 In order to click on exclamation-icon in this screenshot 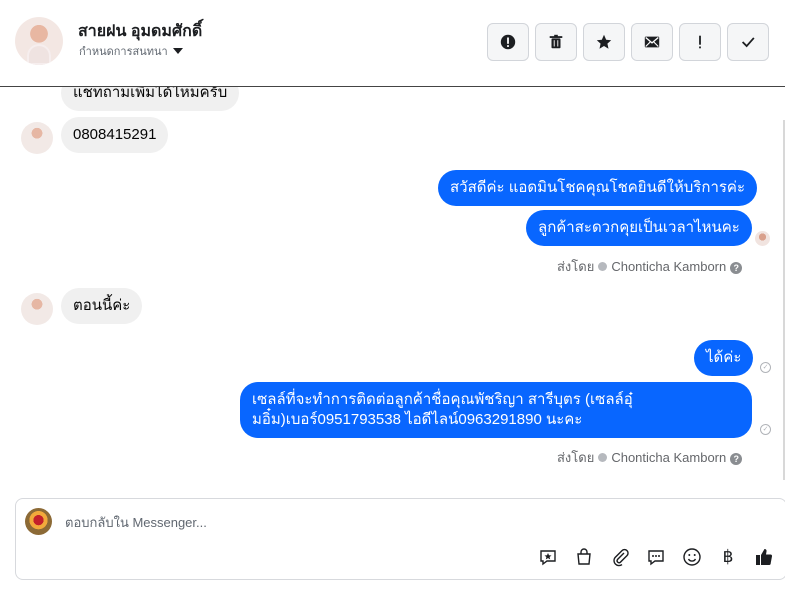, I will do `click(700, 42)`.